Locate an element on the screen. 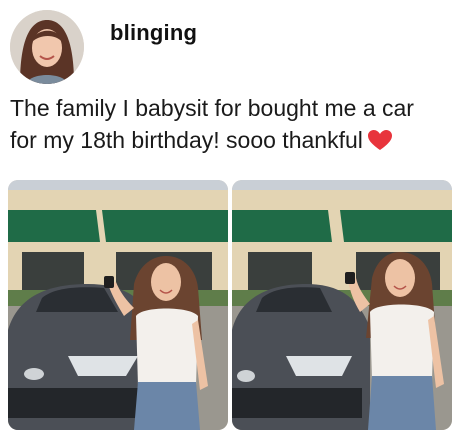  username: blinging is located at coordinates (153, 33).